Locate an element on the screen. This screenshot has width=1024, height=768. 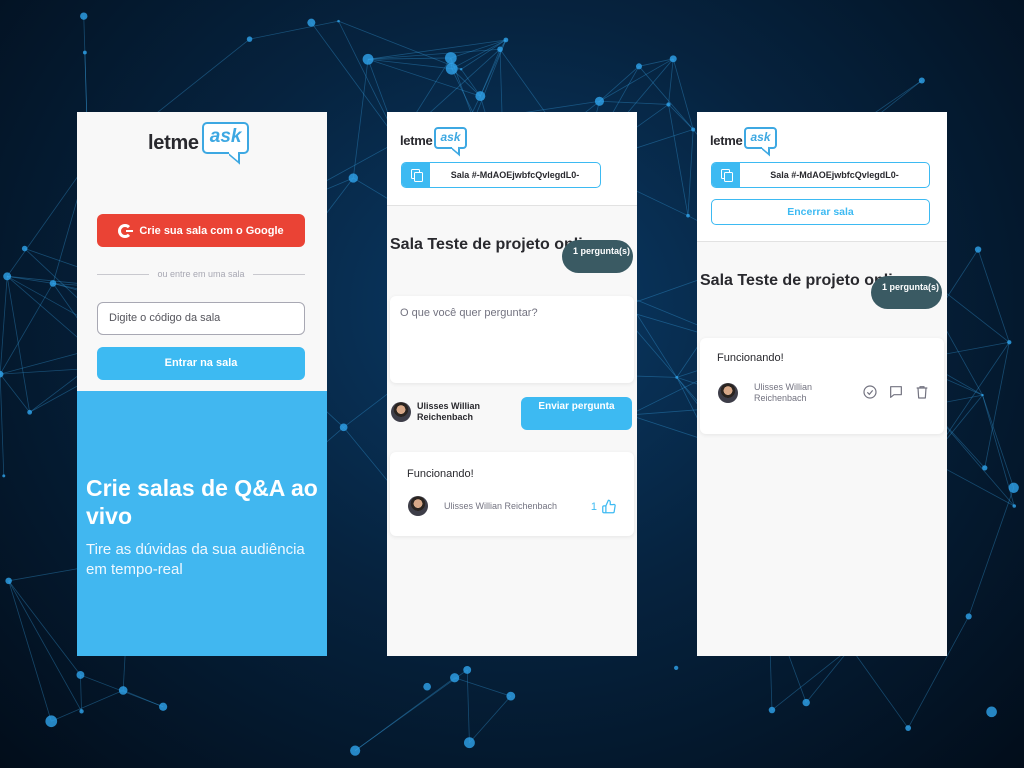
google-icon is located at coordinates (126, 230).